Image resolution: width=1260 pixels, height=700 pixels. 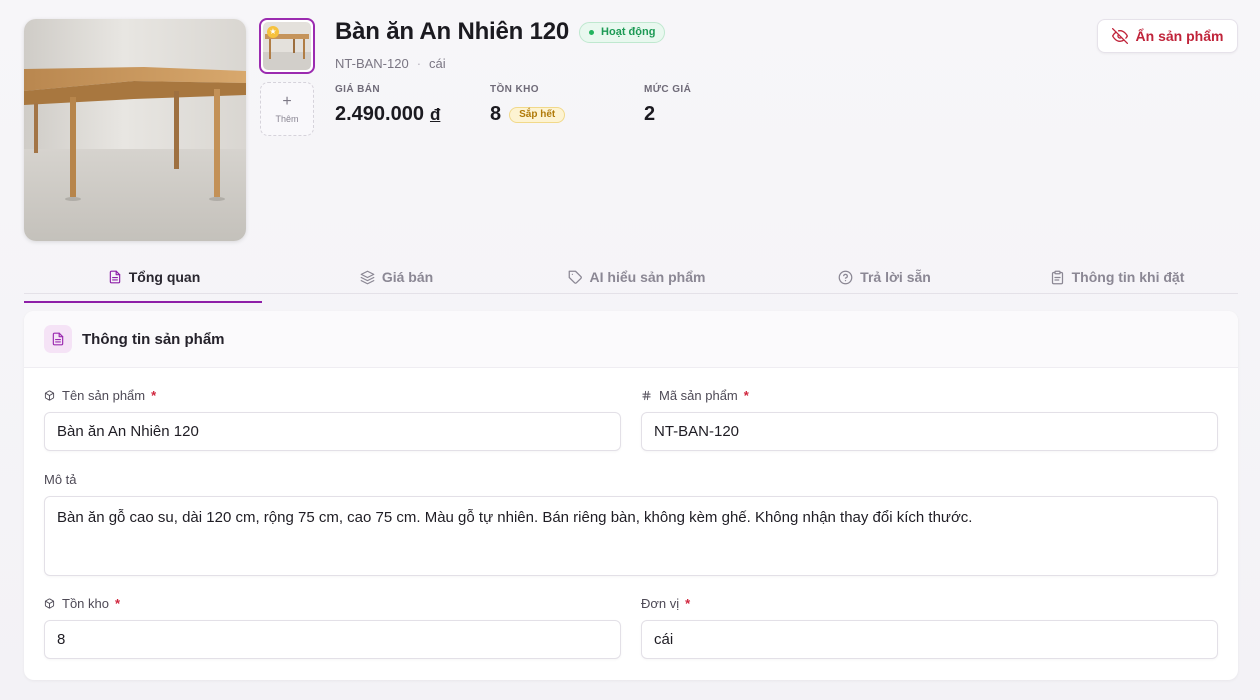 What do you see at coordinates (435, 114) in the screenshot?
I see `currency-symbol: đ` at bounding box center [435, 114].